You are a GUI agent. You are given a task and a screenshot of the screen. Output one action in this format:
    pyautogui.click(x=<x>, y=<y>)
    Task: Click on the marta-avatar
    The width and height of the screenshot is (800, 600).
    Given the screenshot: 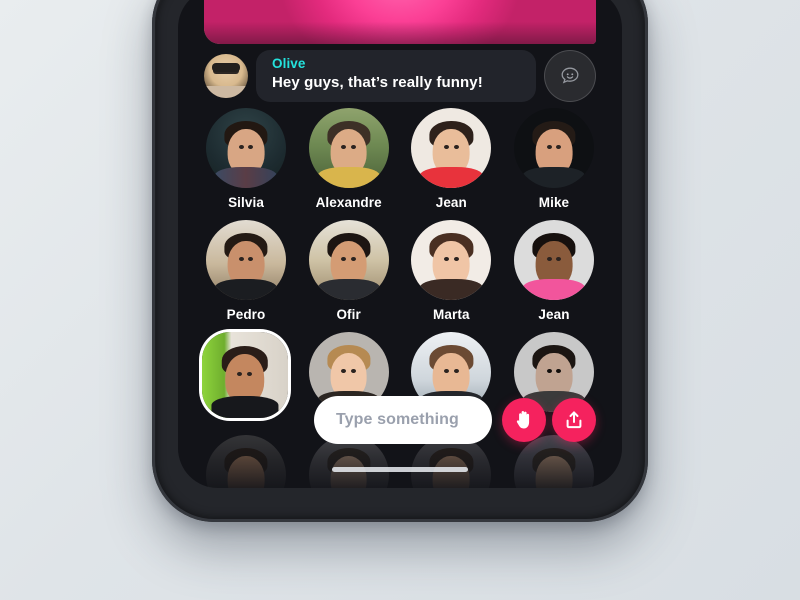 What is the action you would take?
    pyautogui.click(x=451, y=260)
    